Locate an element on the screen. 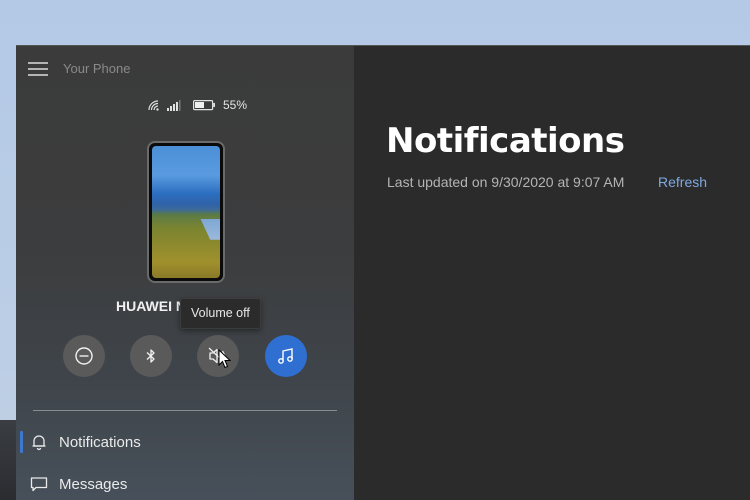 This screenshot has width=750, height=500. refresh-link: Refresh is located at coordinates (682, 182).